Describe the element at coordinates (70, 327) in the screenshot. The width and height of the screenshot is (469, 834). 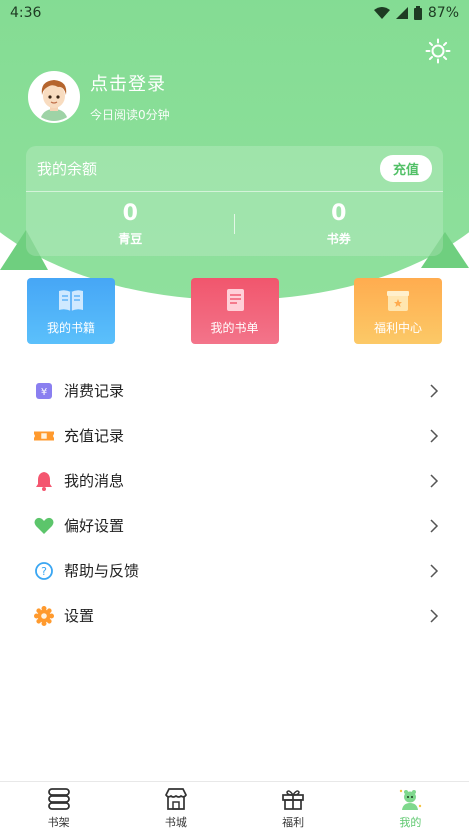
I see `tile-label: 我的书籍` at that location.